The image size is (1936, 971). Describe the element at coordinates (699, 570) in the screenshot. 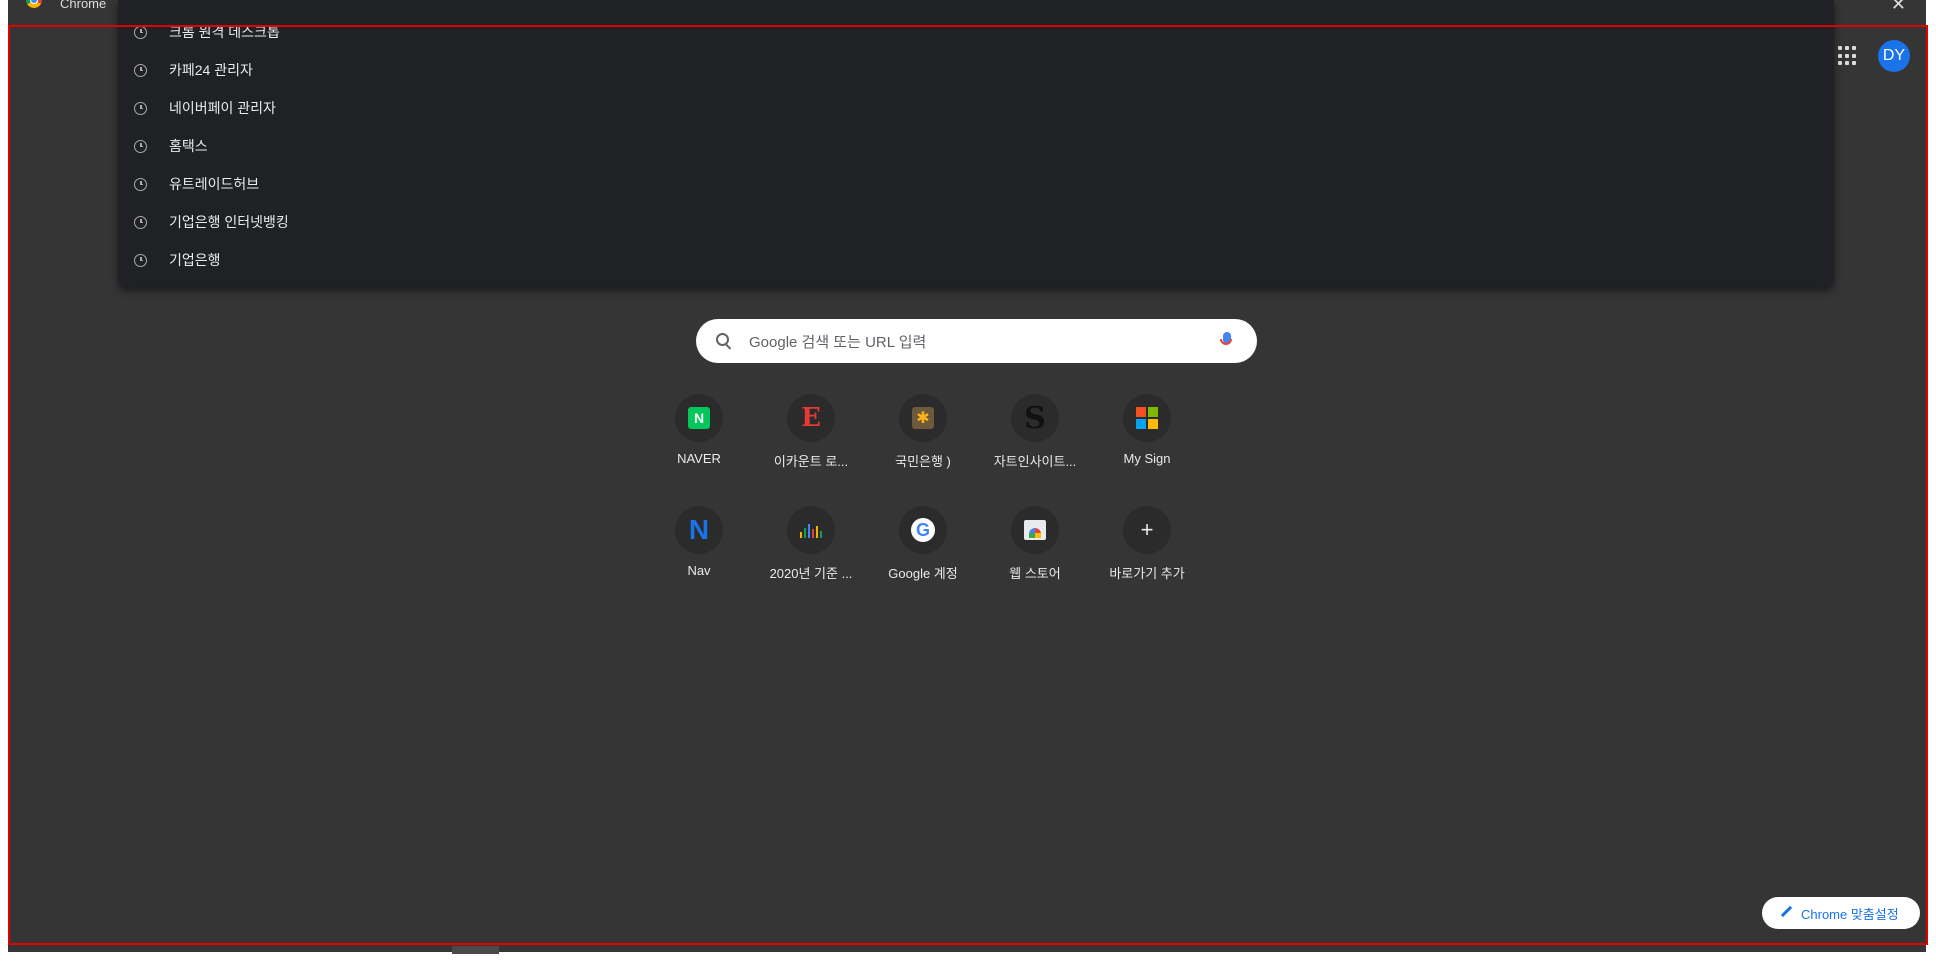

I see `shortcut-label: Nav` at that location.